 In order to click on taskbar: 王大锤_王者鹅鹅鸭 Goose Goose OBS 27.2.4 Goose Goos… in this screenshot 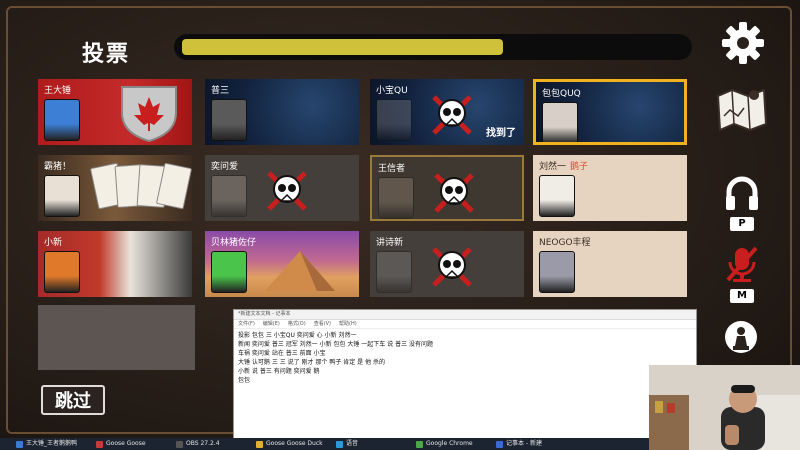, I will do `click(324, 444)`.